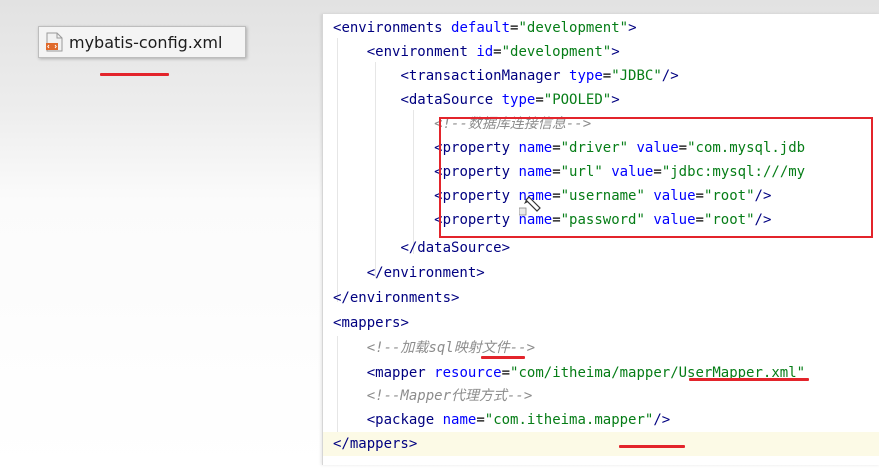  What do you see at coordinates (375, 444) in the screenshot?
I see `code-line: </mappers>` at bounding box center [375, 444].